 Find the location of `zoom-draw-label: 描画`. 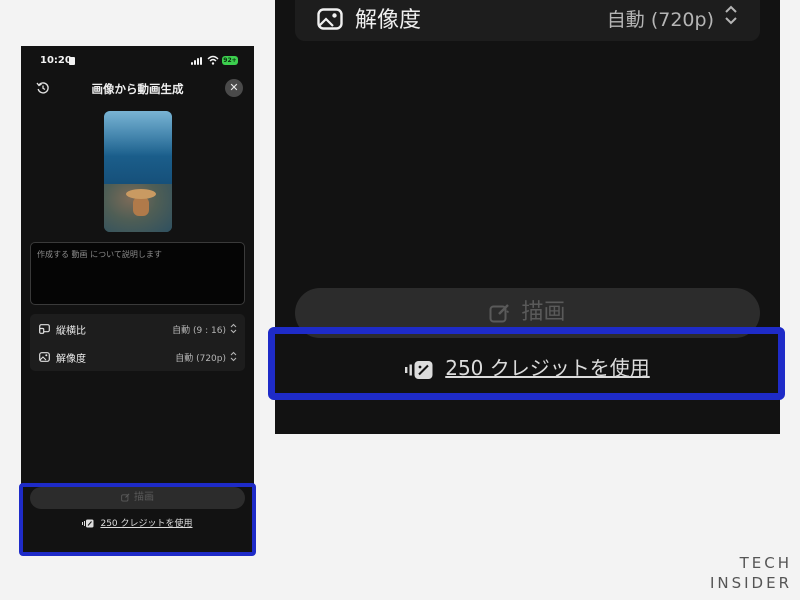

zoom-draw-label: 描画 is located at coordinates (543, 312).